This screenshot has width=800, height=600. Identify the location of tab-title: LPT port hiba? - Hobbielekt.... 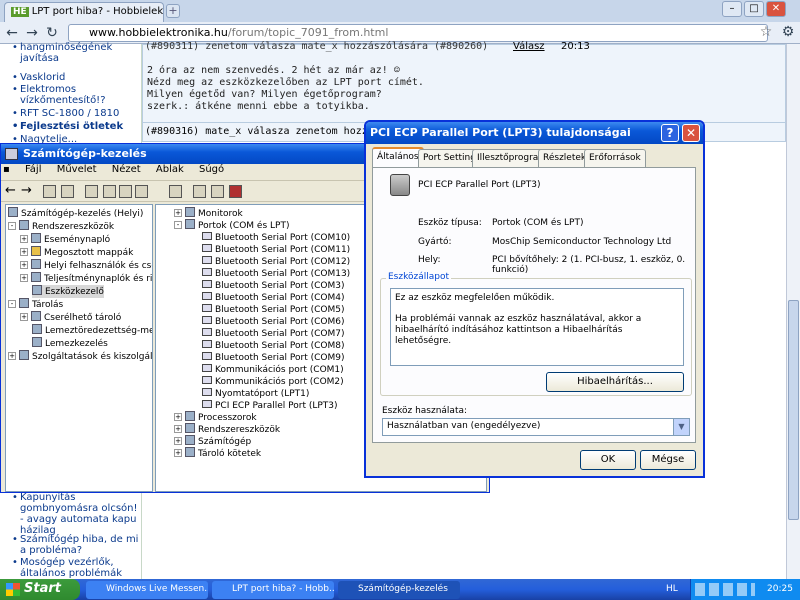
(97, 11).